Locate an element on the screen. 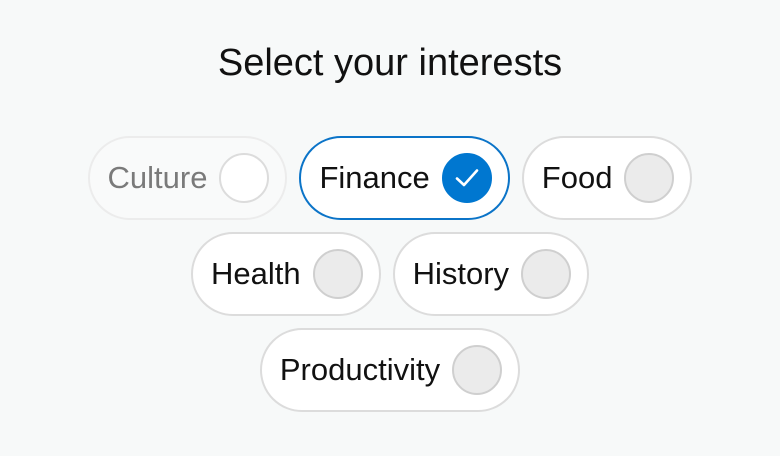 This screenshot has width=780, height=456. chip-label: Culture is located at coordinates (157, 177).